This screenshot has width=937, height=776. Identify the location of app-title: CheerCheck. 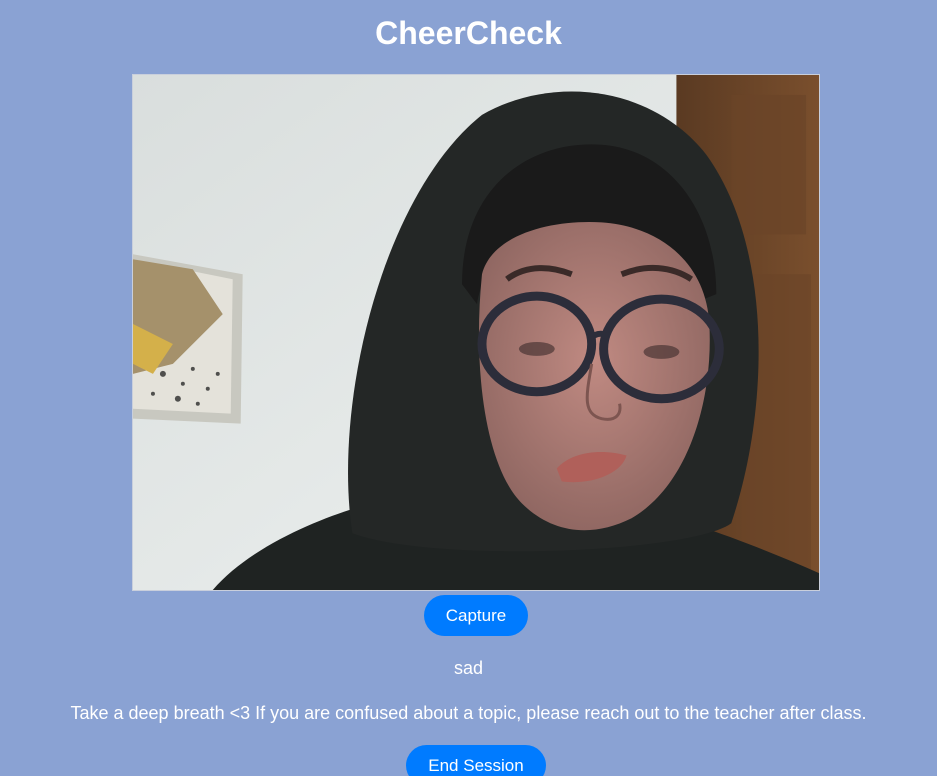
(468, 33).